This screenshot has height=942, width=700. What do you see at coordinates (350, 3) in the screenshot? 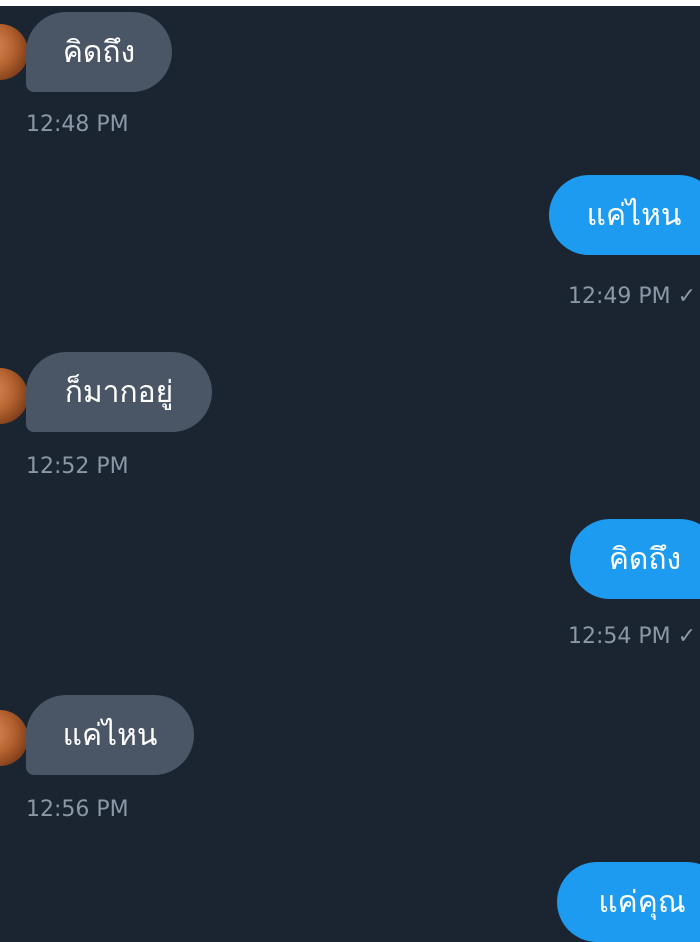
I see `top-bar` at bounding box center [350, 3].